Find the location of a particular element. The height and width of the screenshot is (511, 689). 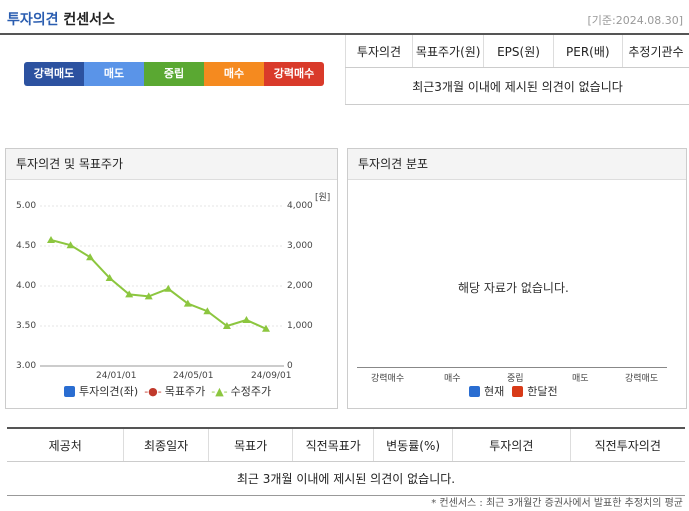

distribution-axis is located at coordinates (512, 367).